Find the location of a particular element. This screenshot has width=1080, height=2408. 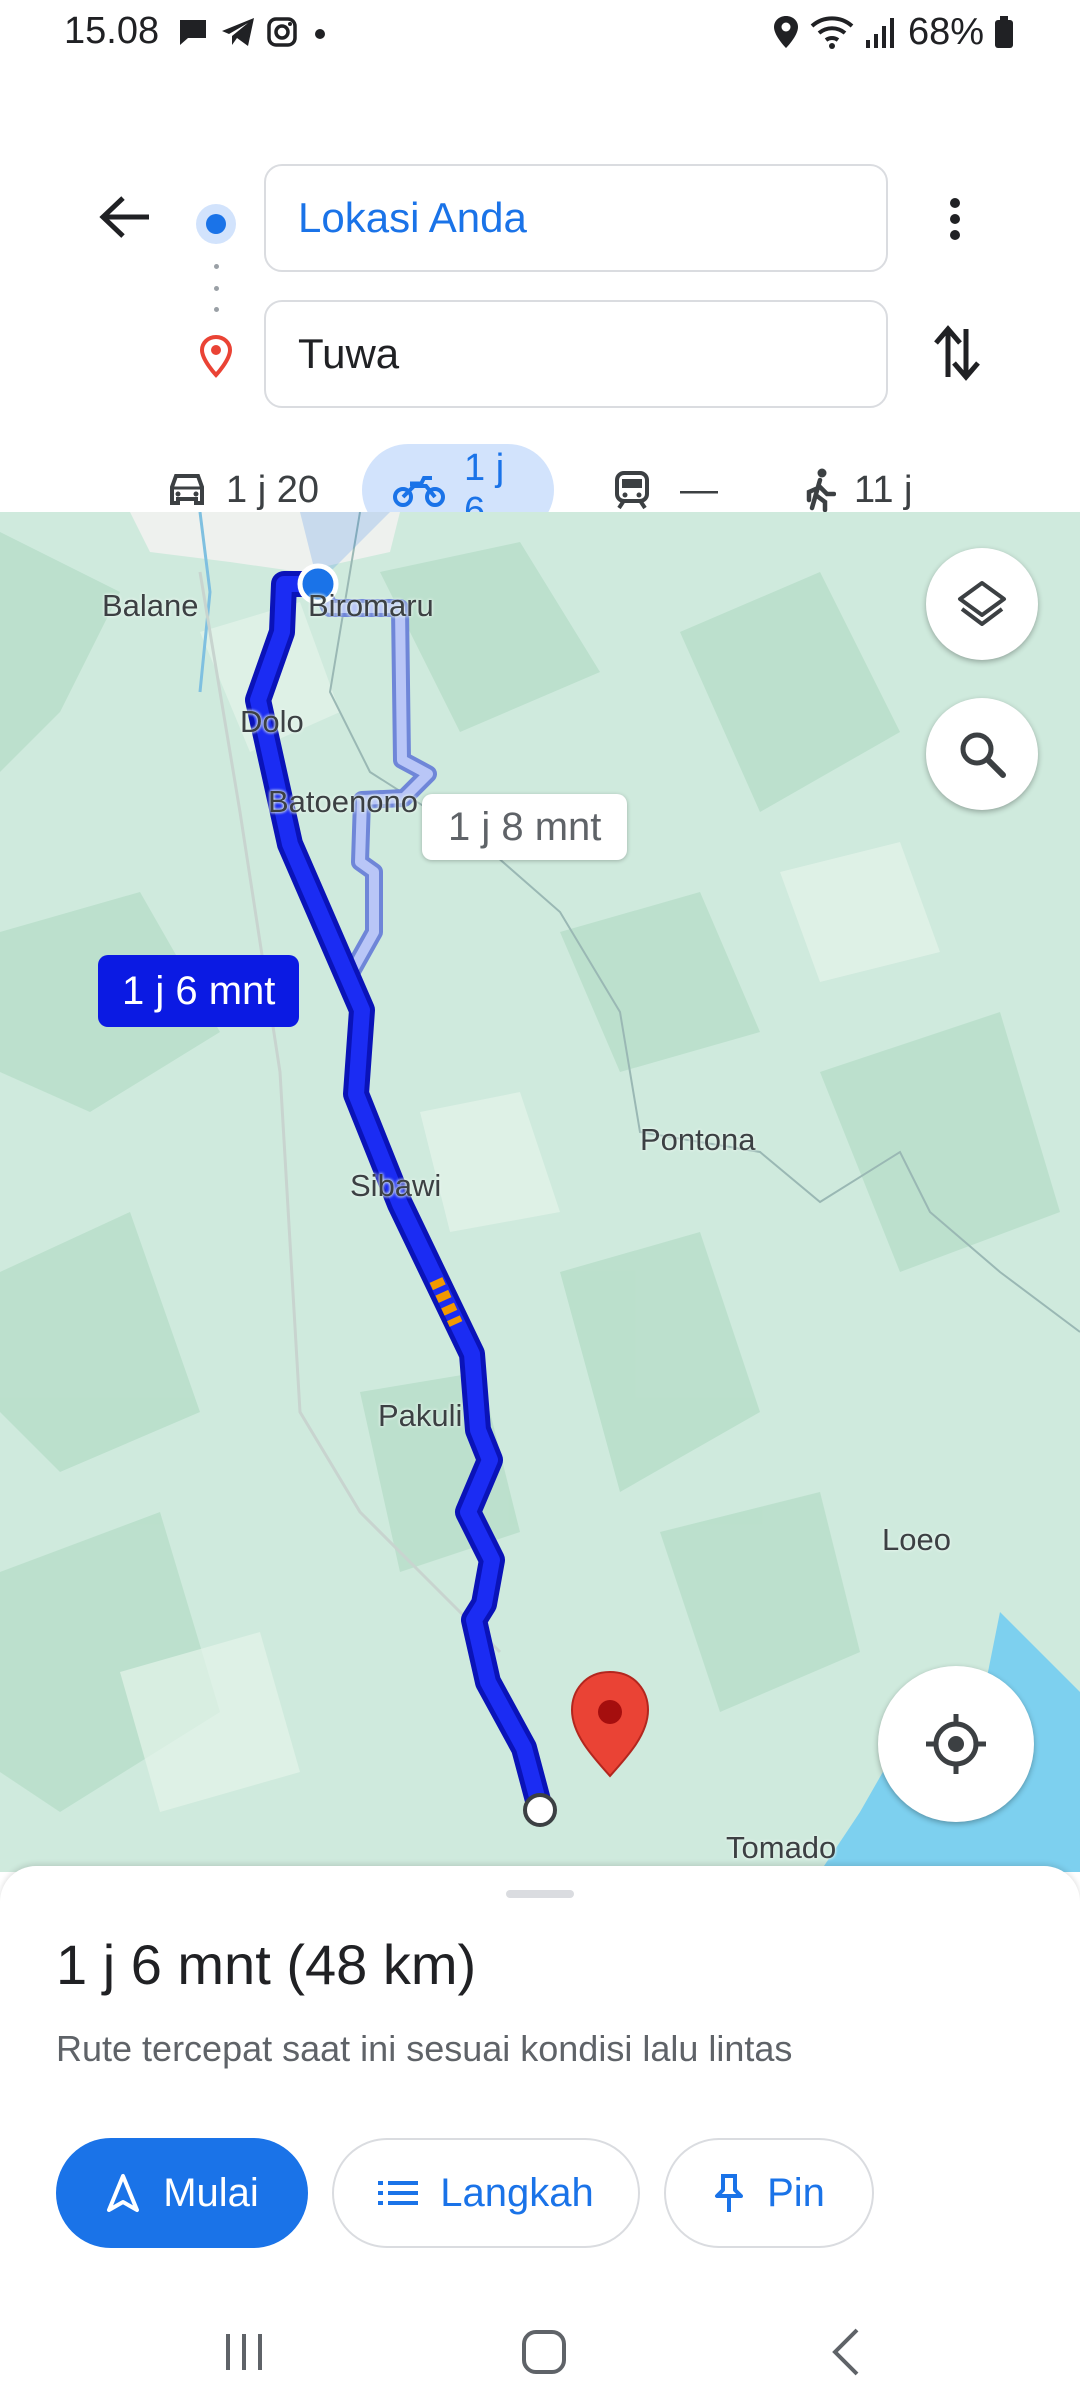

main-route-time-chip: 1 j 6 mnt is located at coordinates (199, 991).